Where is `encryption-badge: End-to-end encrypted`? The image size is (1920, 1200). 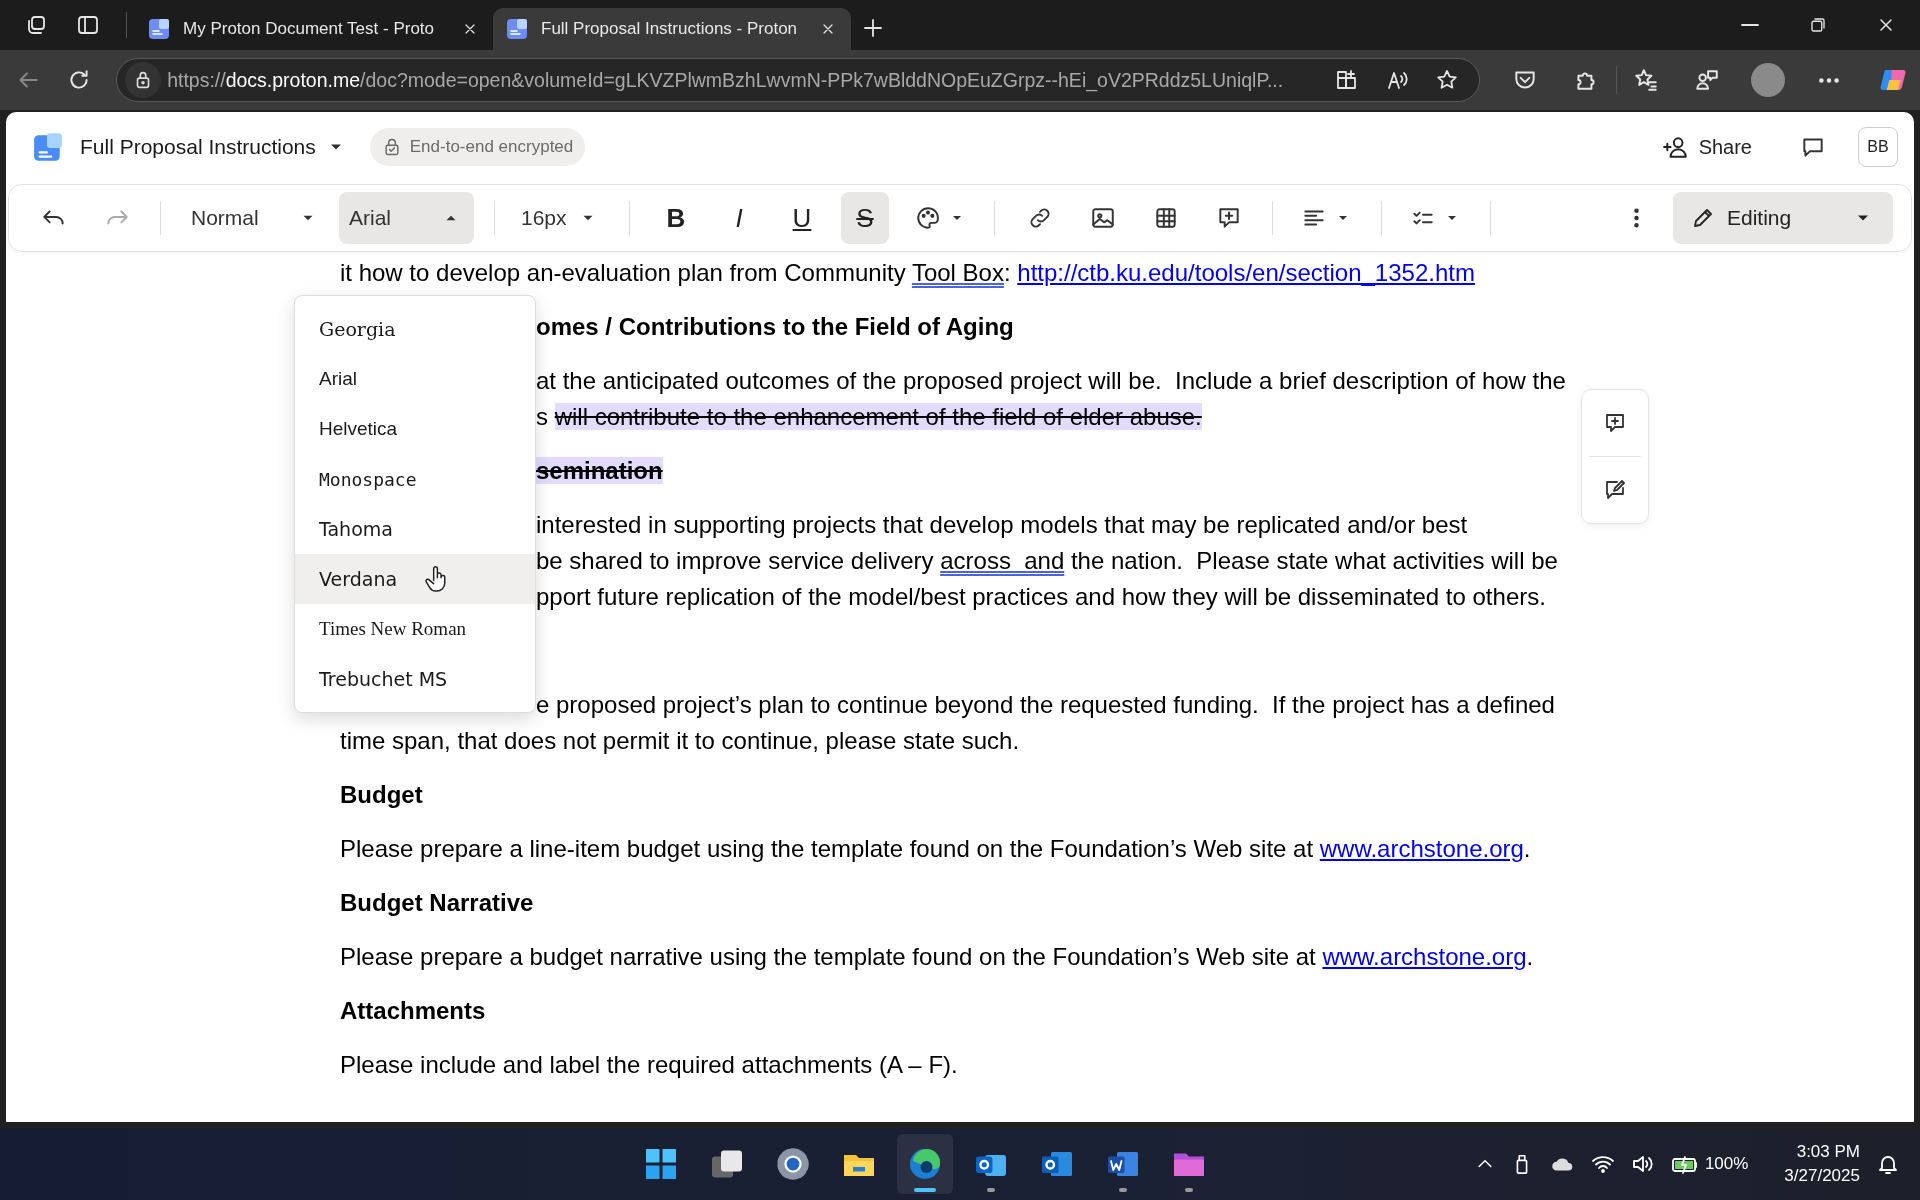 encryption-badge: End-to-end encrypted is located at coordinates (477, 147).